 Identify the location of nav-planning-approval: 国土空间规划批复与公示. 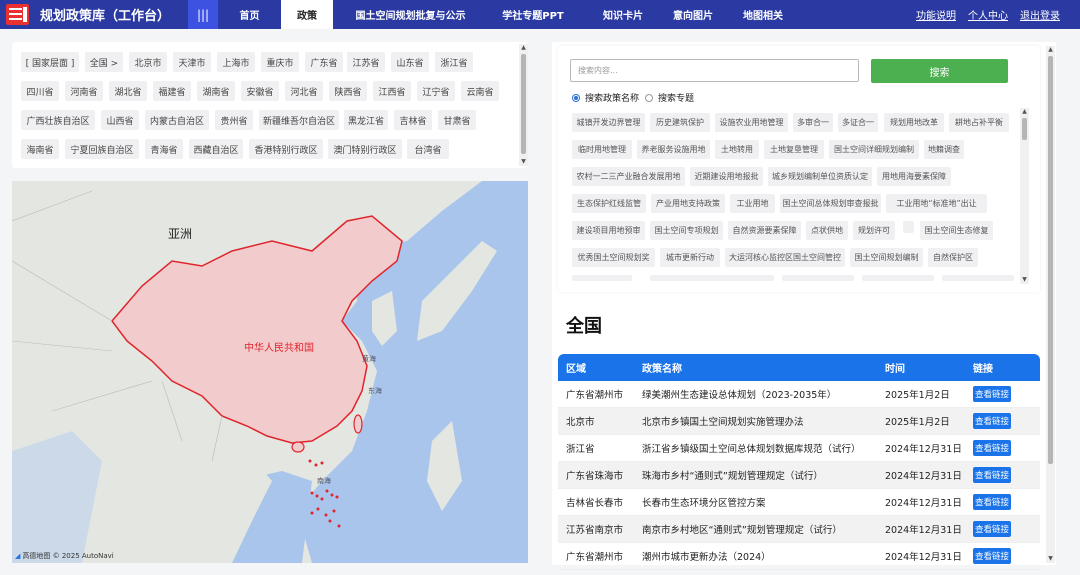
(410, 14).